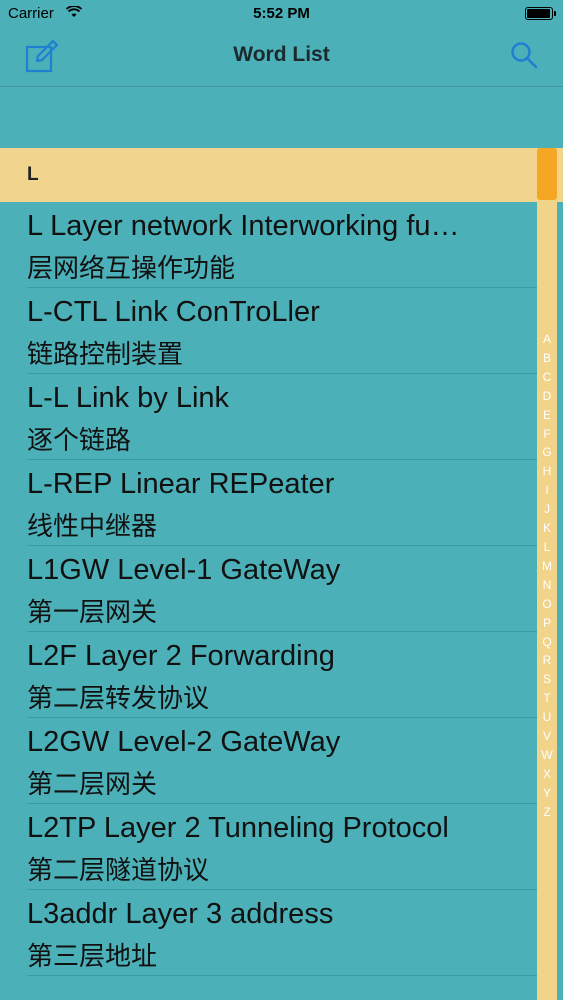  What do you see at coordinates (547, 793) in the screenshot?
I see `index-letter: Y` at bounding box center [547, 793].